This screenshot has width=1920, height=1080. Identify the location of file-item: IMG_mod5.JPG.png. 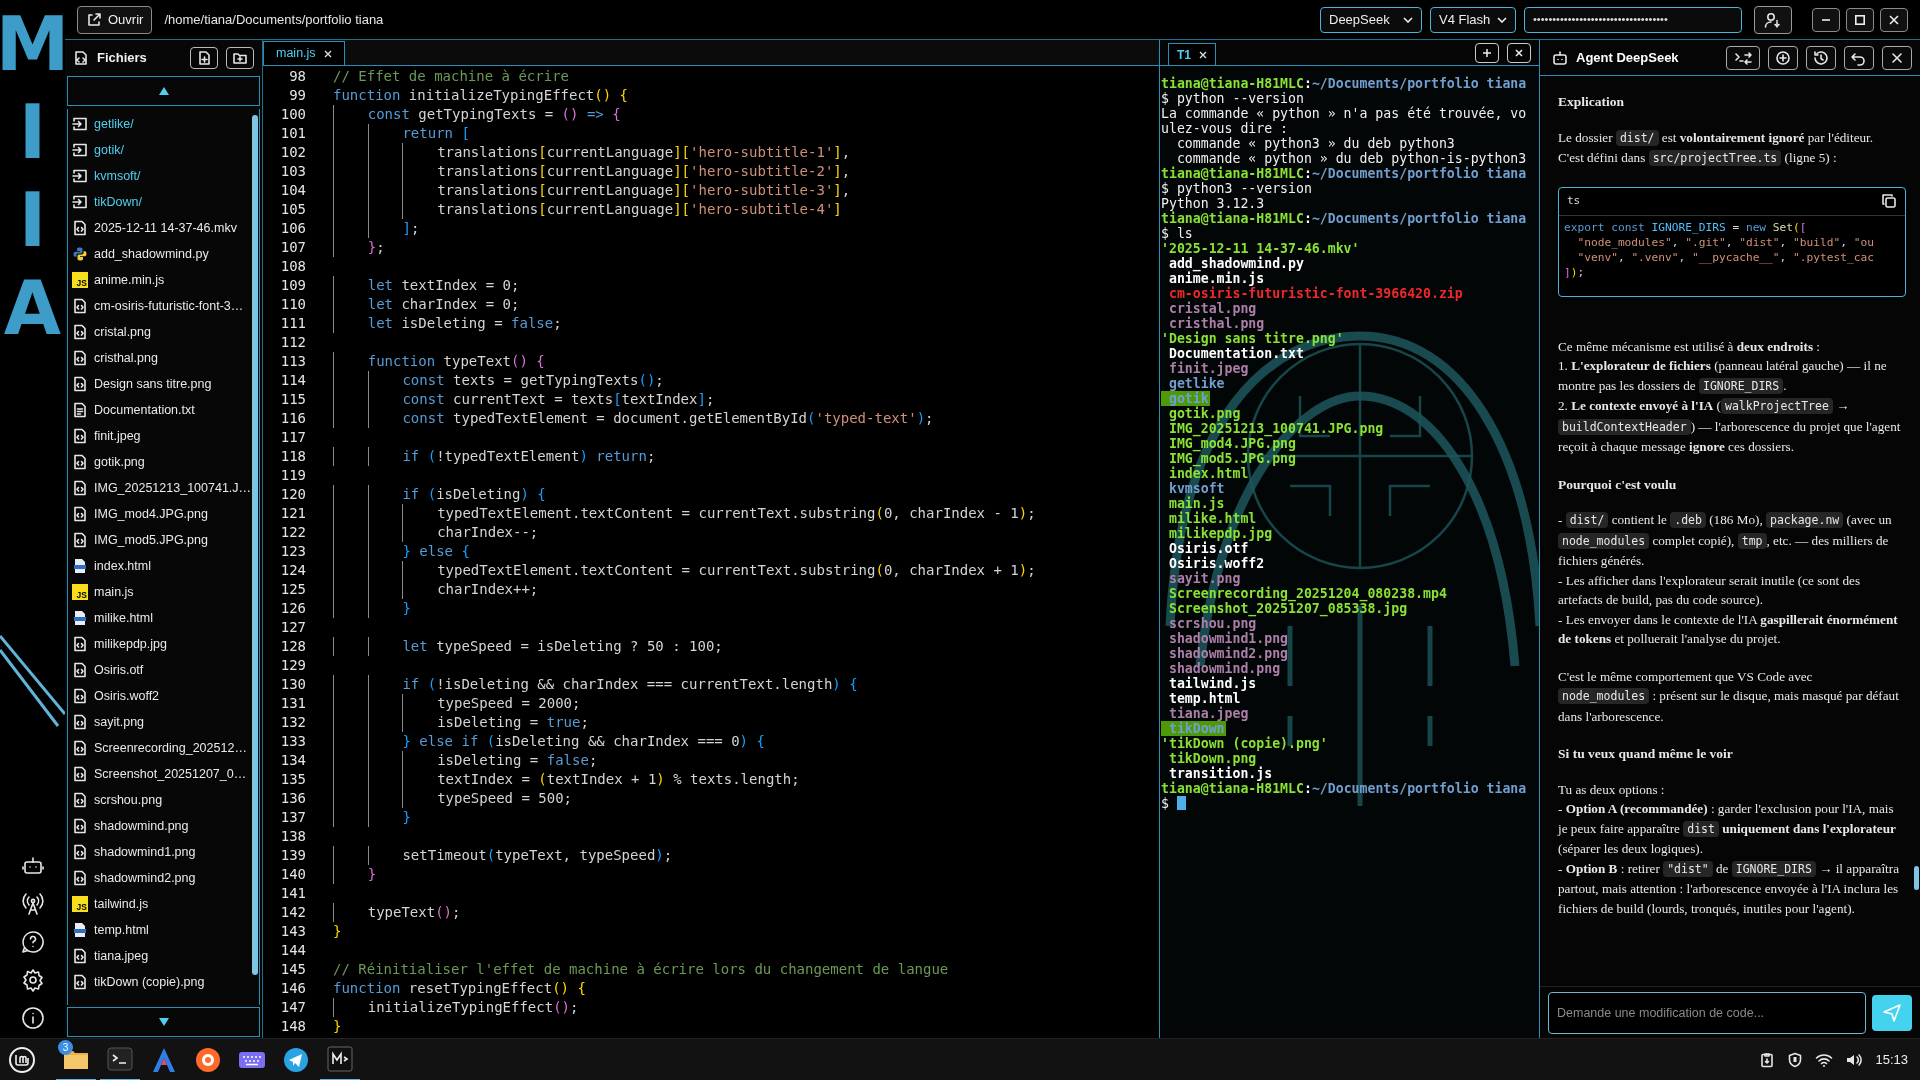
(163, 540).